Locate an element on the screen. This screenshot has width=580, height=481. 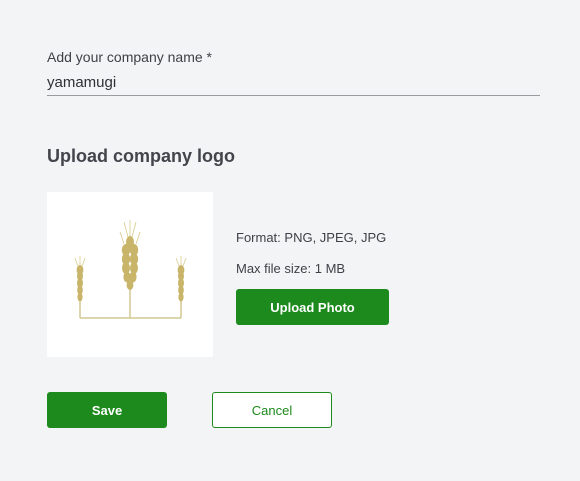
format-info: Format: PNG, JPEG, JPG is located at coordinates (311, 237).